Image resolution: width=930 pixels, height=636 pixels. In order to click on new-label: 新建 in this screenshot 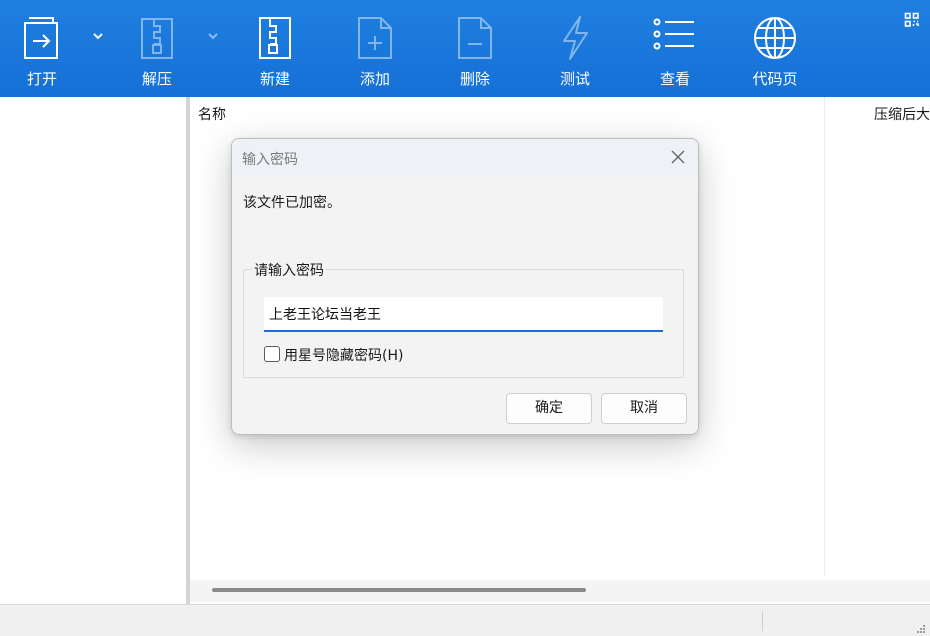, I will do `click(274, 79)`.